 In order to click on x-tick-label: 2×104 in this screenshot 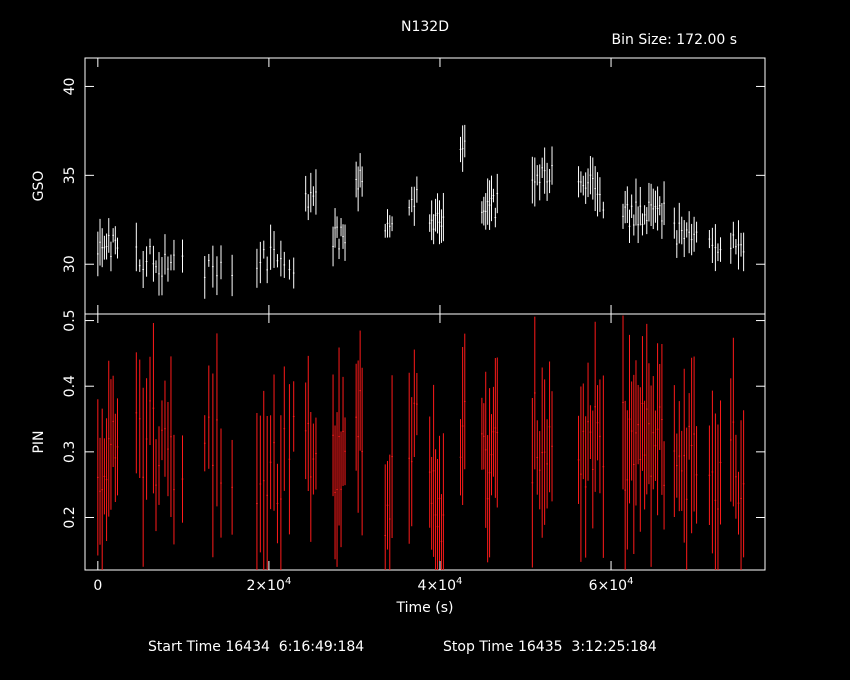, I will do `click(268, 585)`.